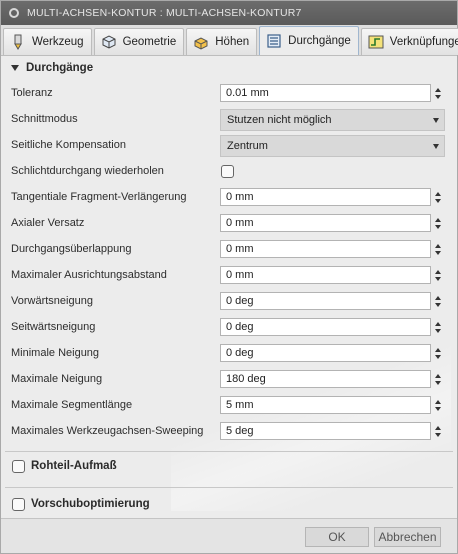 The height and width of the screenshot is (554, 458). Describe the element at coordinates (229, 68) in the screenshot. I see `section-durchgaenge-header: Durchgänge` at that location.